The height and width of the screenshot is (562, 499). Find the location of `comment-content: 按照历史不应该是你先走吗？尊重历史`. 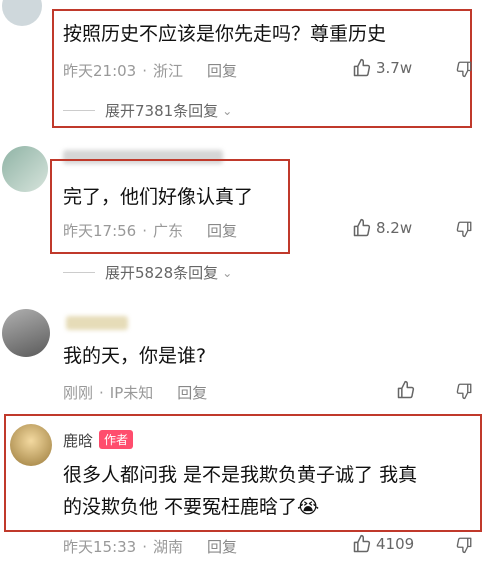

comment-content: 按照历史不应该是你先走吗？尊重历史 is located at coordinates (225, 34).